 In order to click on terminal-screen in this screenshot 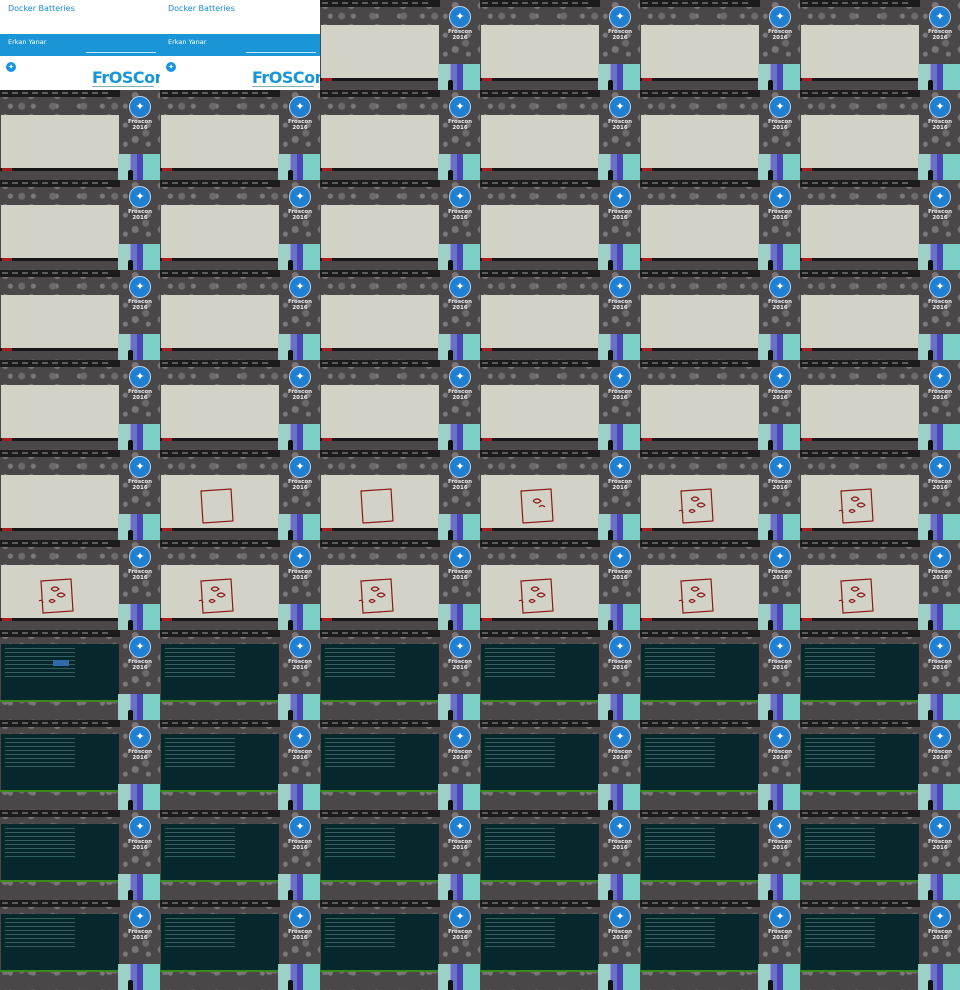, I will do `click(380, 852)`.